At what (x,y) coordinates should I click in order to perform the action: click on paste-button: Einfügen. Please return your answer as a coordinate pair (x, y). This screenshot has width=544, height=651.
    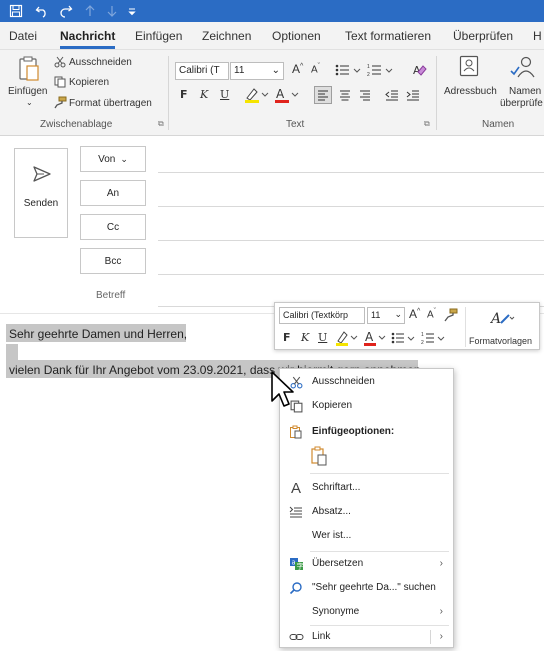
    Looking at the image, I should click on (27, 91).